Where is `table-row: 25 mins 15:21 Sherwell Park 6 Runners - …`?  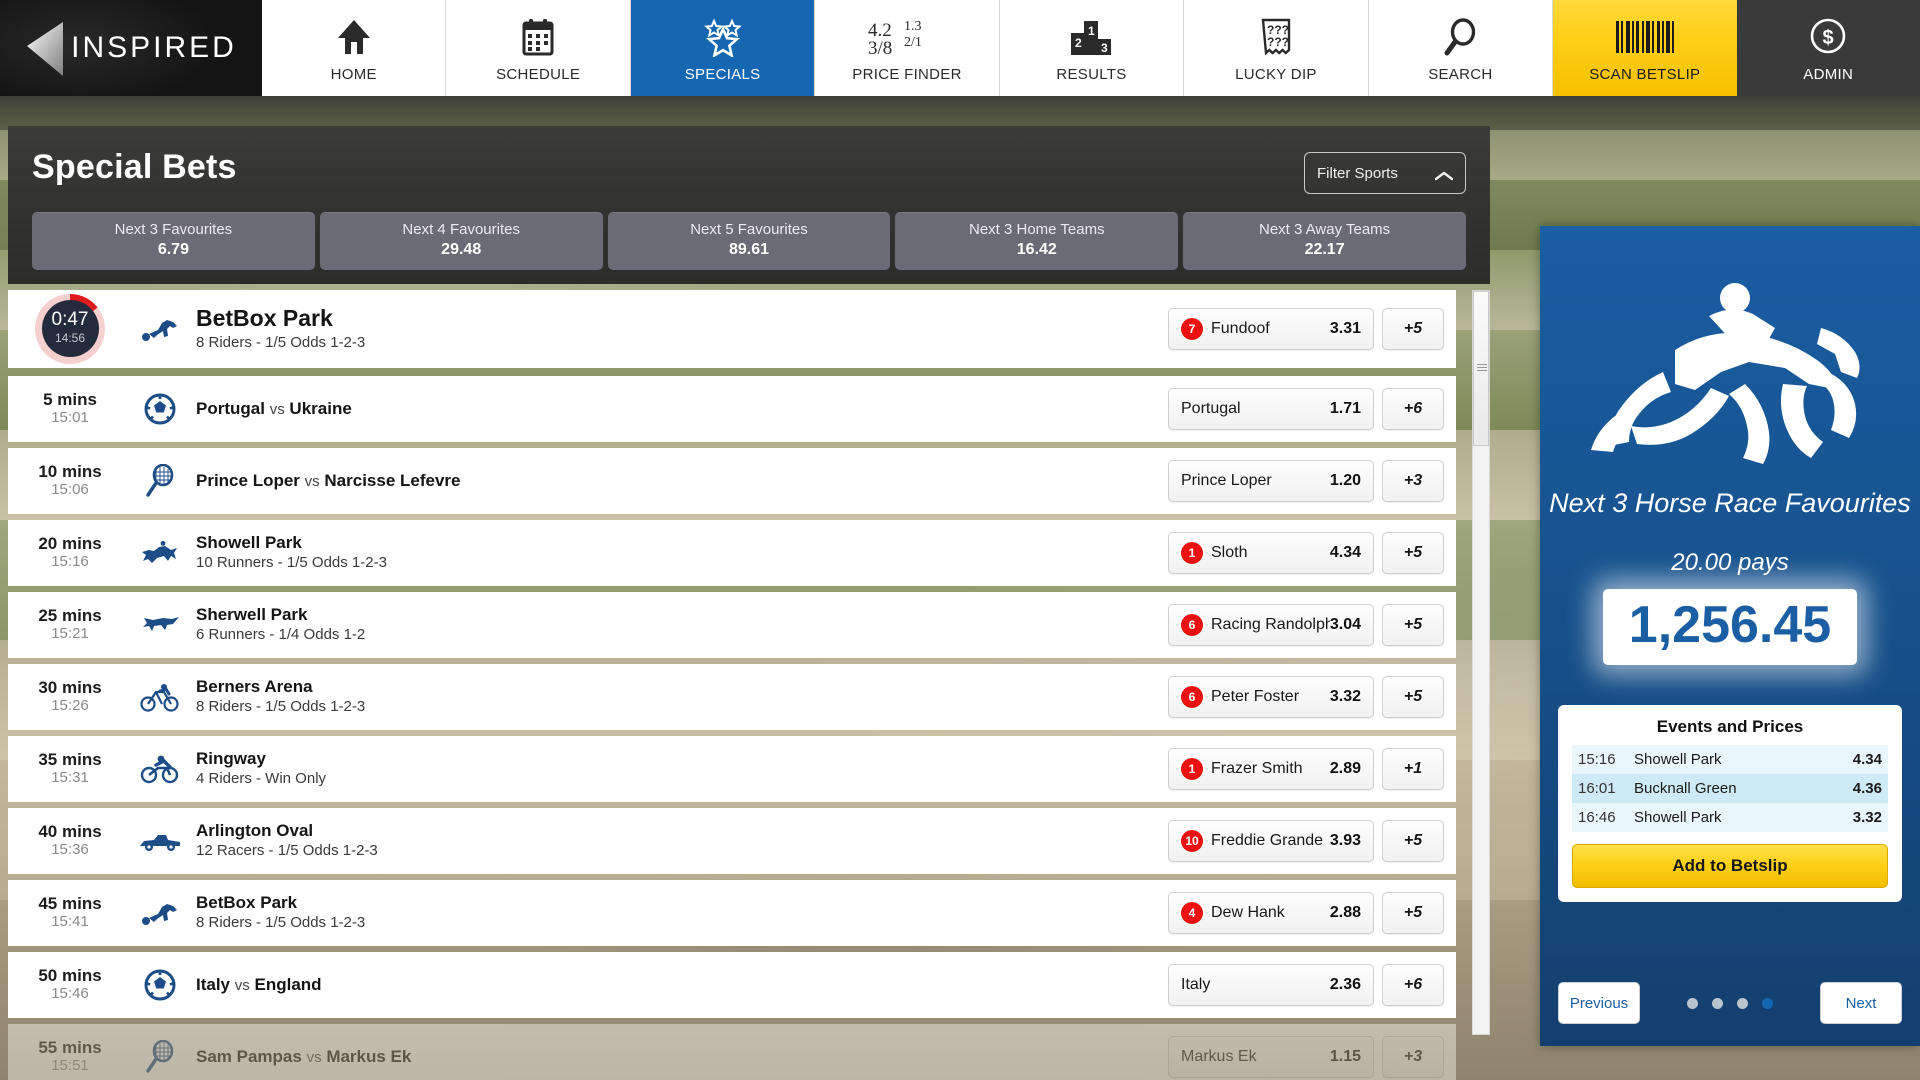
table-row: 25 mins 15:21 Sherwell Park 6 Runners - … is located at coordinates (732, 624).